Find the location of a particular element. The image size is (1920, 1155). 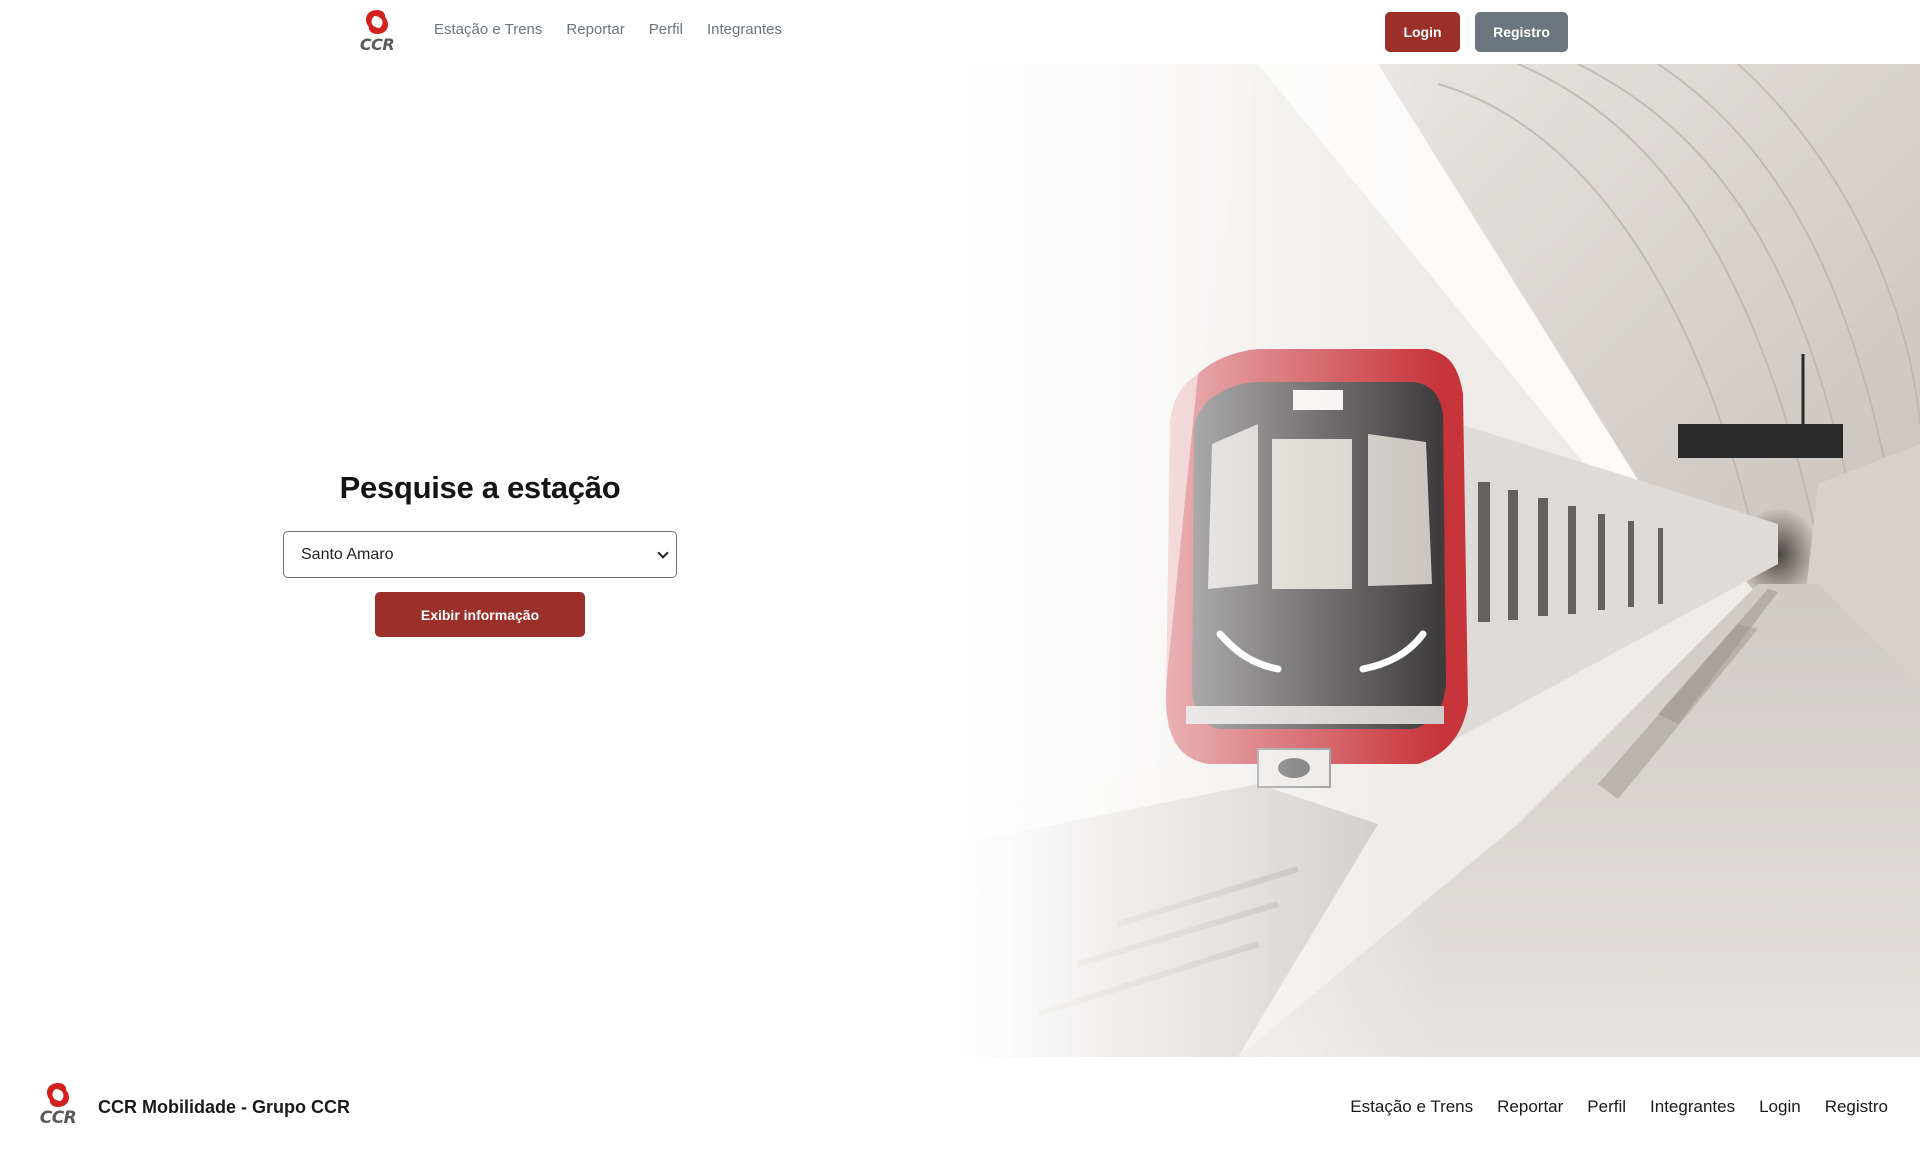

nav-estacao-trens: Estação e Trens is located at coordinates (488, 29).